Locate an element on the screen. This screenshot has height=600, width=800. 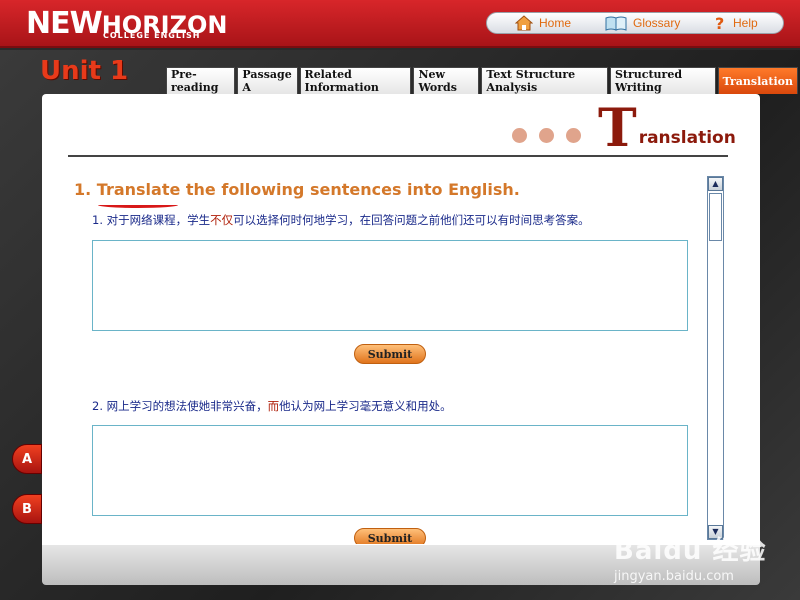
section-title-rest: ranslation is located at coordinates (687, 138).